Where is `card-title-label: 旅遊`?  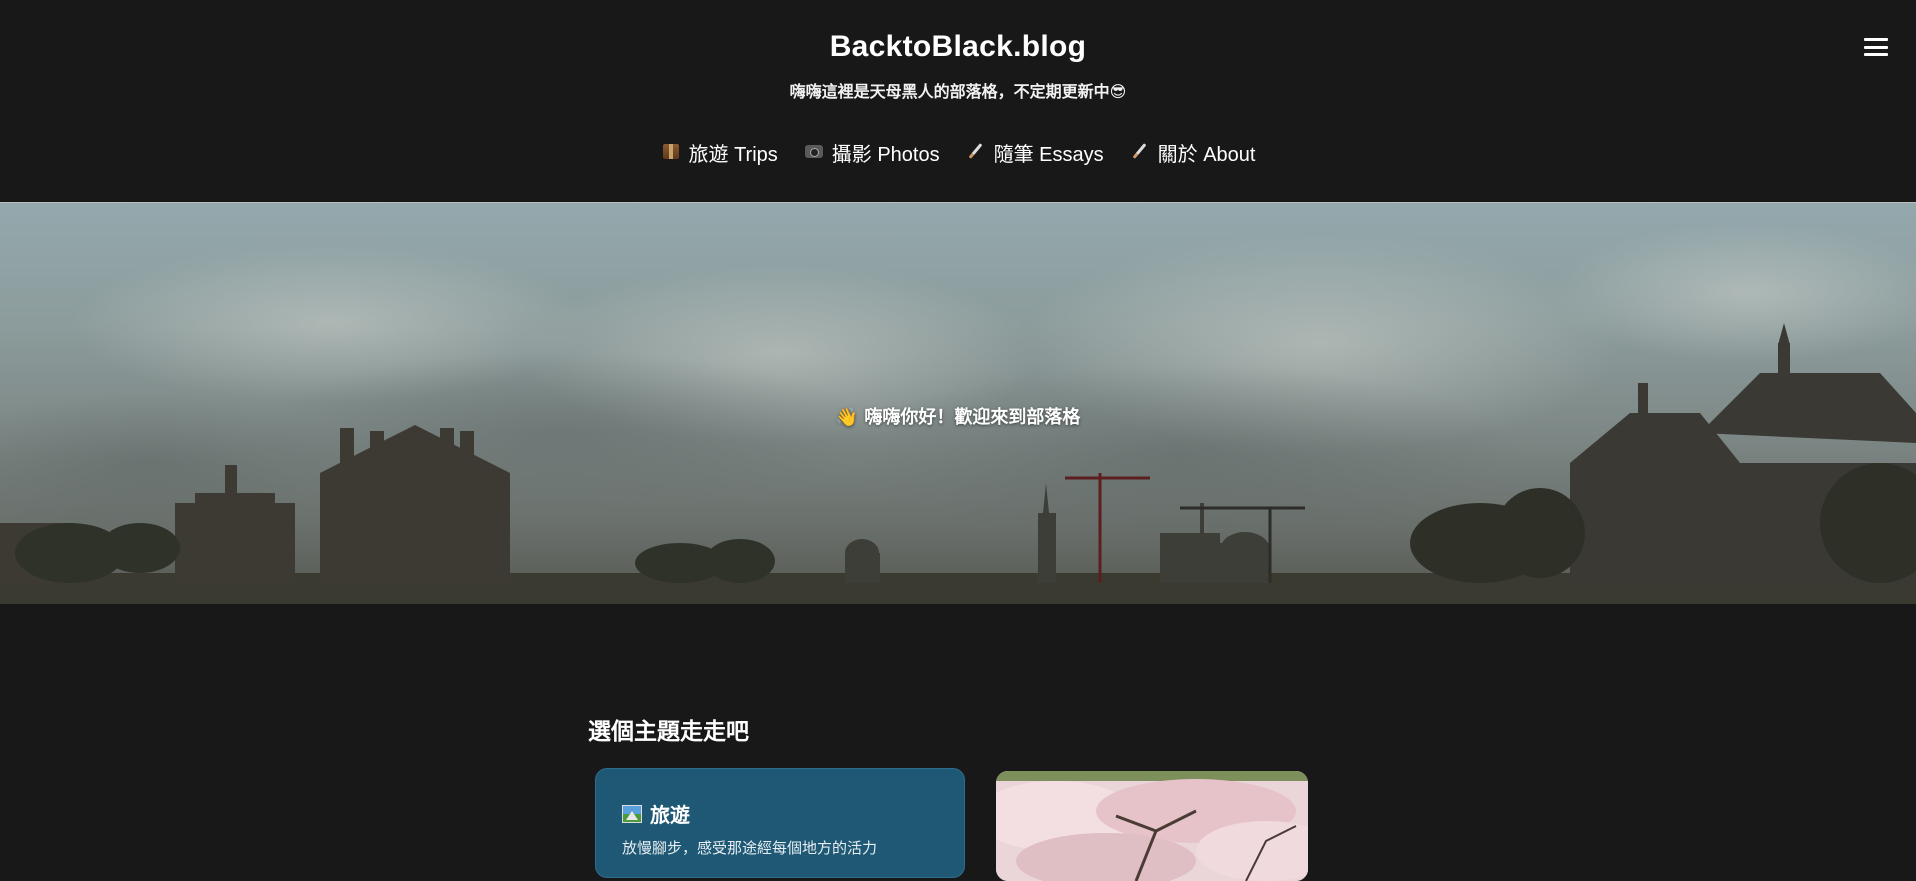
card-title-label: 旅遊 is located at coordinates (670, 815).